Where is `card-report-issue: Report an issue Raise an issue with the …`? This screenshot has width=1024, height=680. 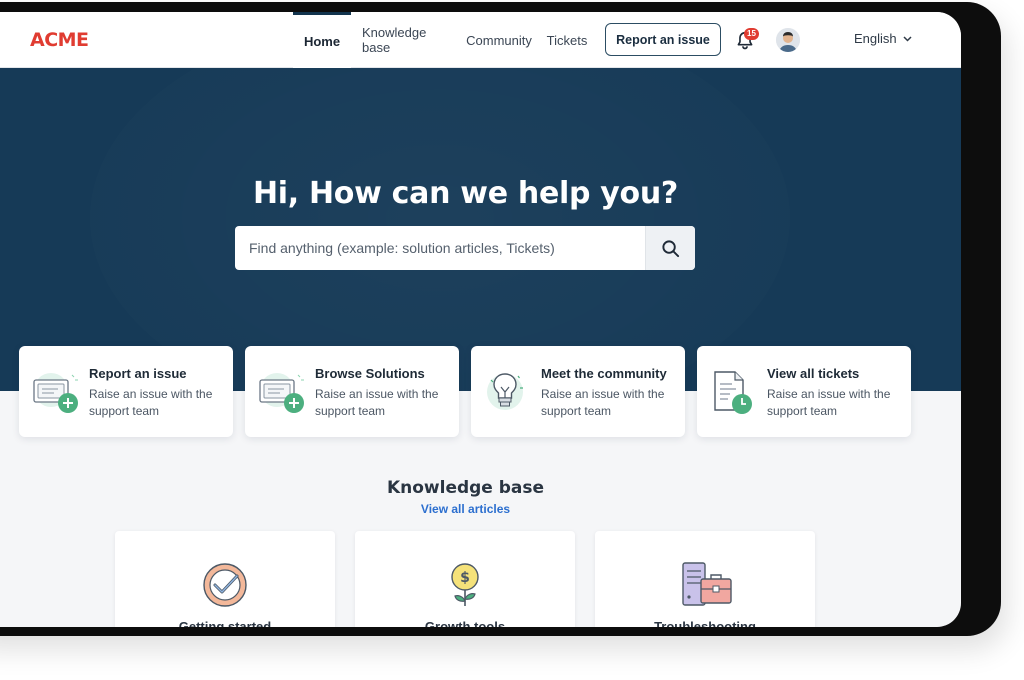
card-report-issue: Report an issue Raise an issue with the … is located at coordinates (126, 391).